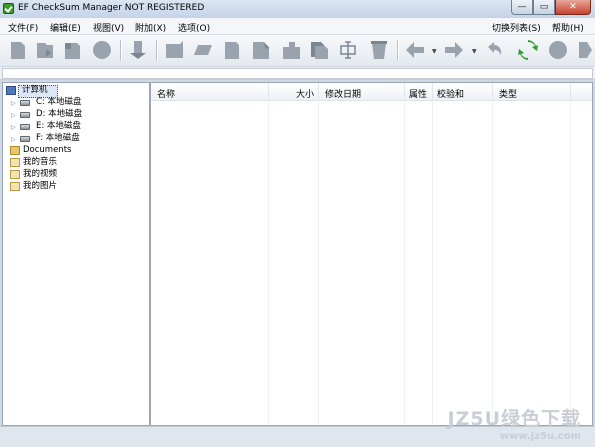  I want to click on forward-dropdown-icon: ▼, so click(474, 51).